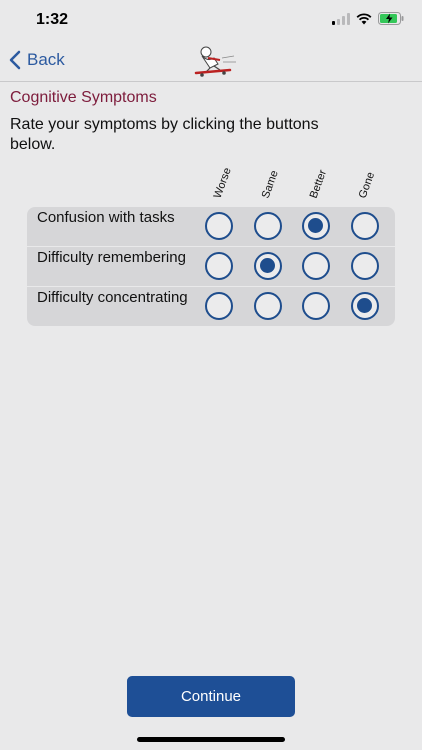 This screenshot has height=750, width=422. Describe the element at coordinates (391, 18) in the screenshot. I see `battery-charging-icon` at that location.